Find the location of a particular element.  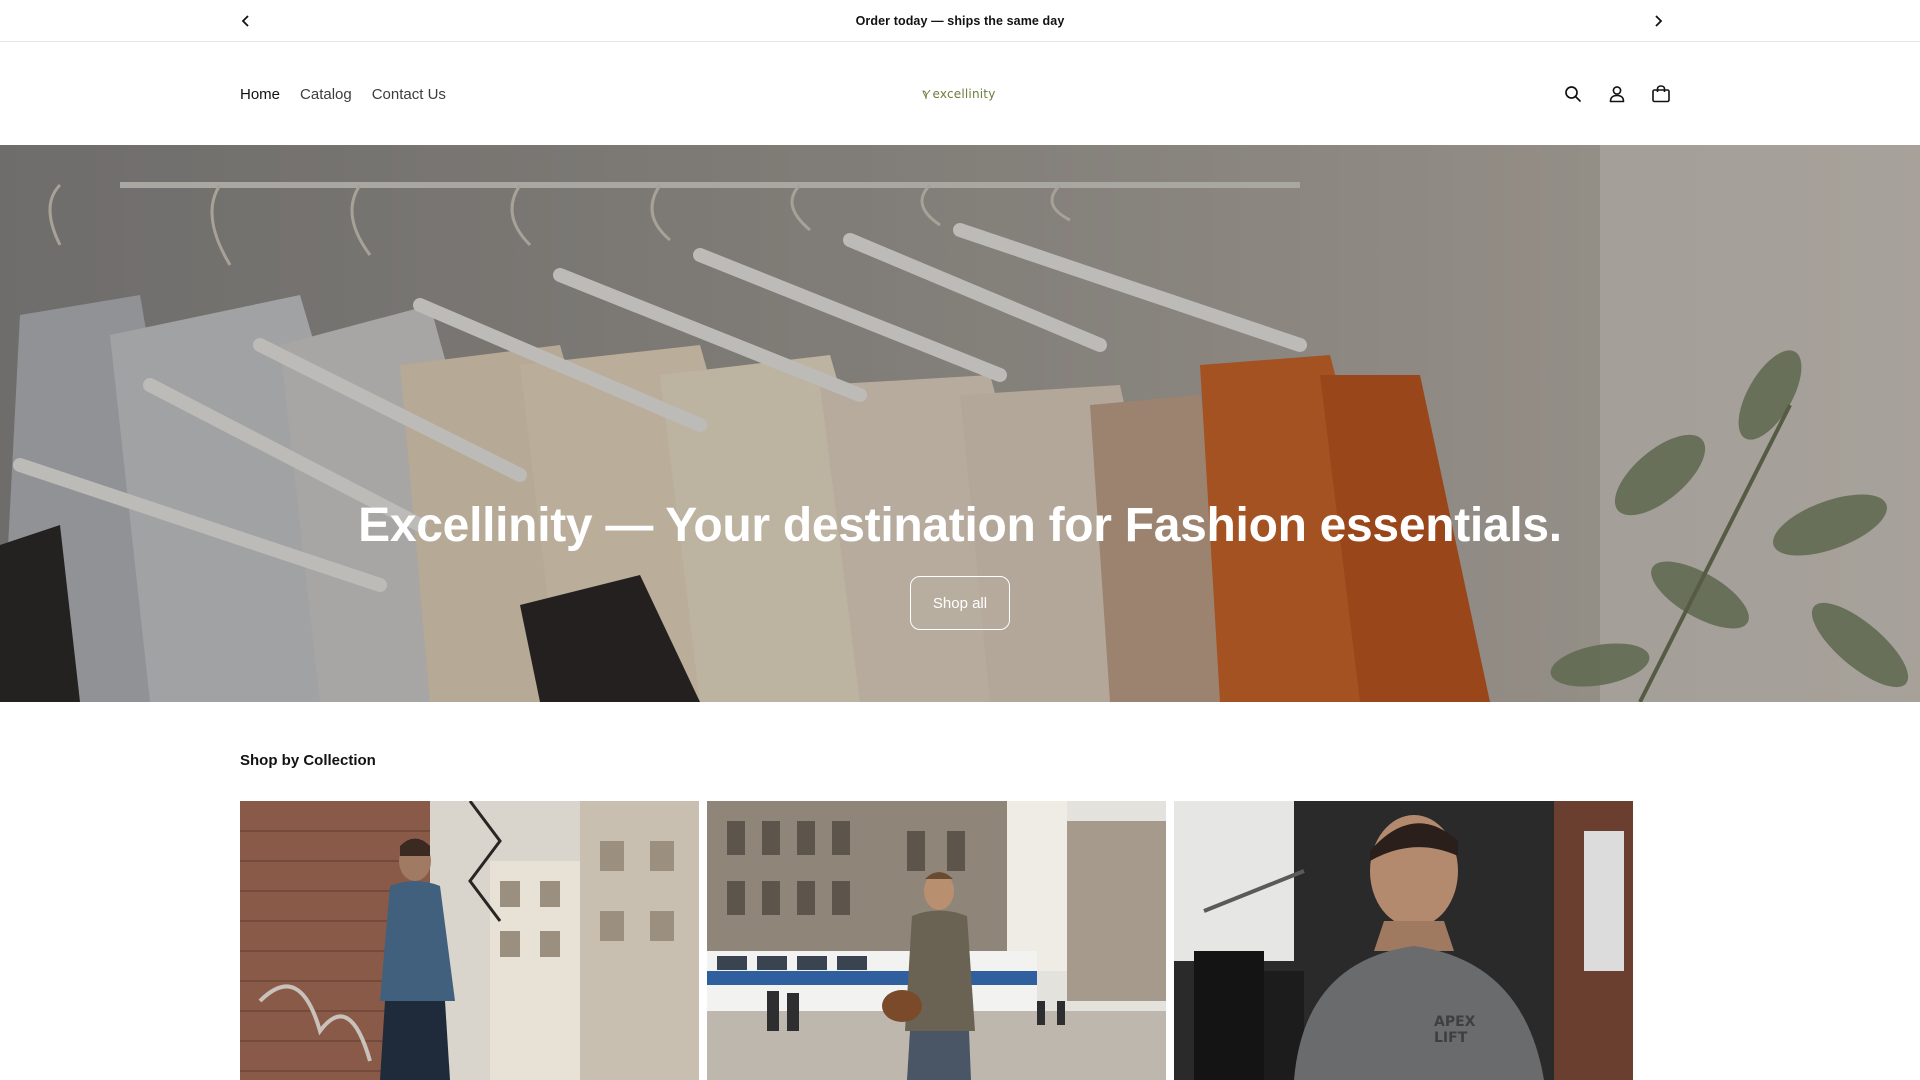

shop-all-button: Shop all is located at coordinates (960, 603).